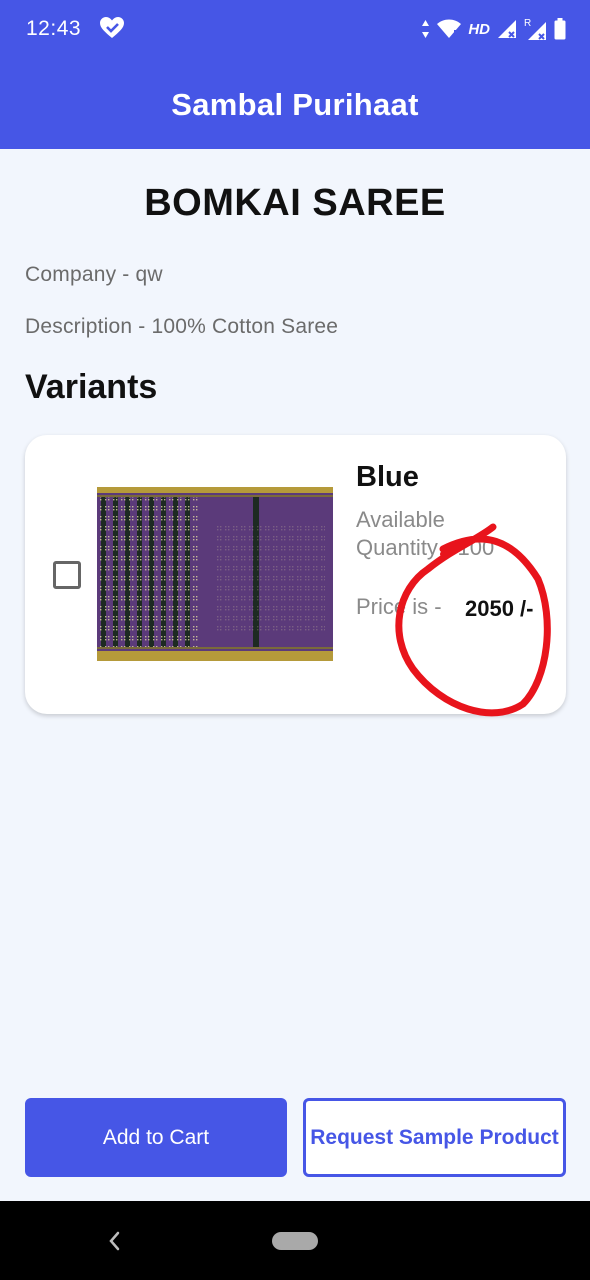 Image resolution: width=590 pixels, height=1280 pixels. I want to click on status-time: 12:43, so click(54, 28).